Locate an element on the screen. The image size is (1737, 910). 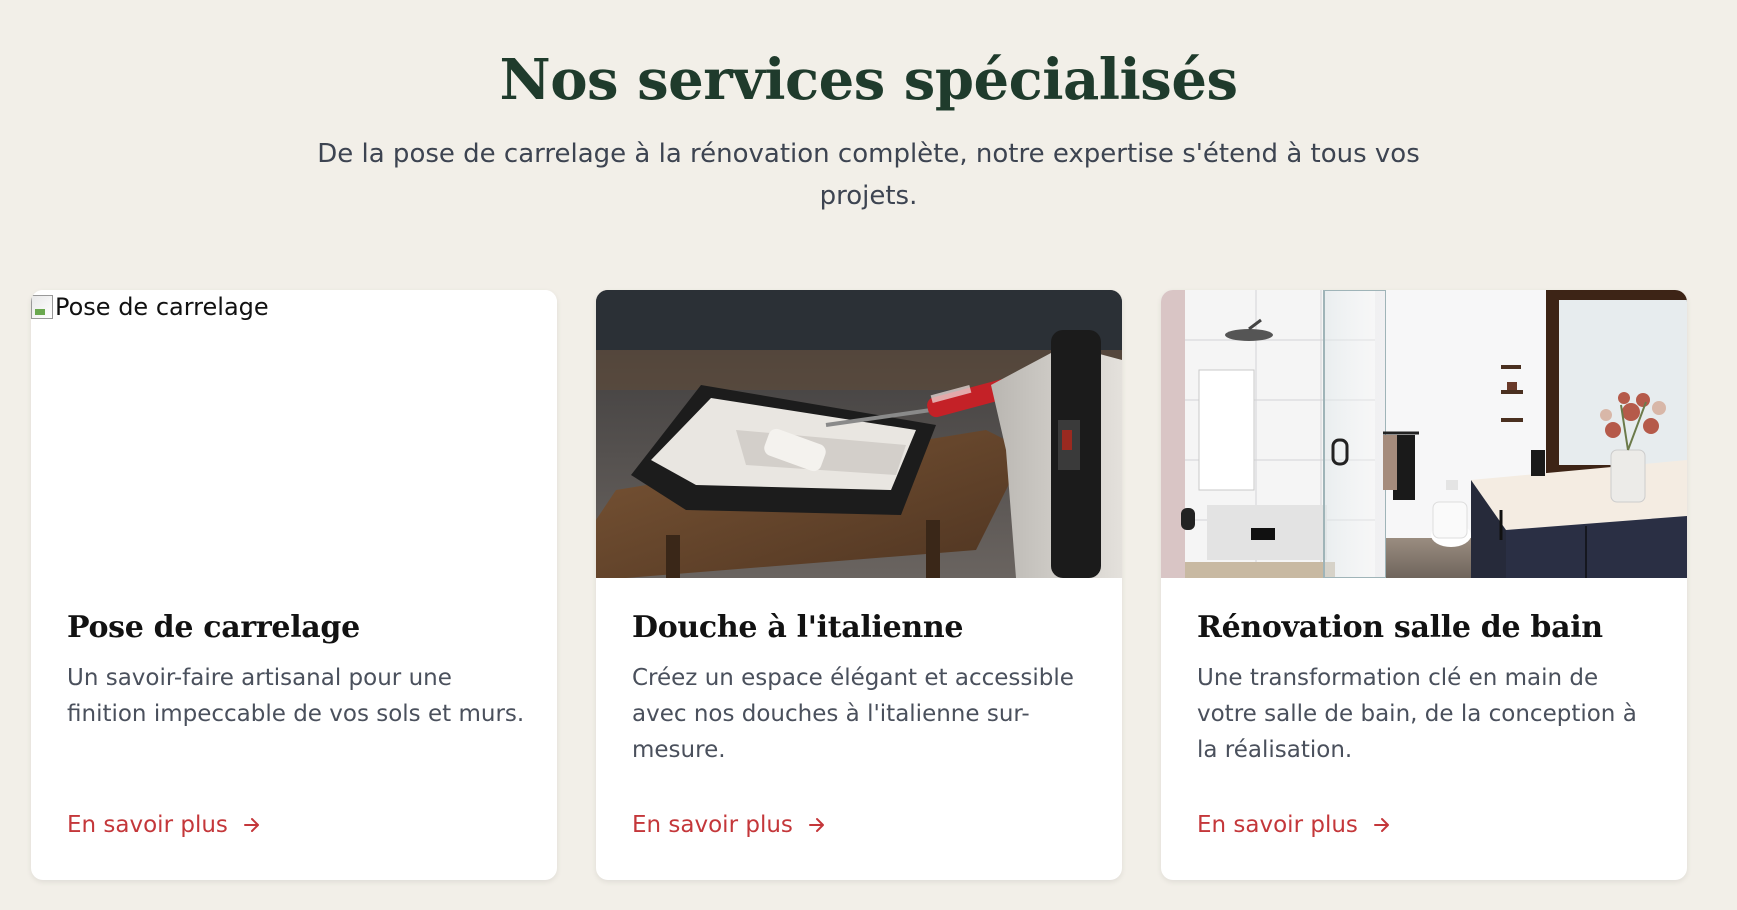
broken-image-icon is located at coordinates (42, 307).